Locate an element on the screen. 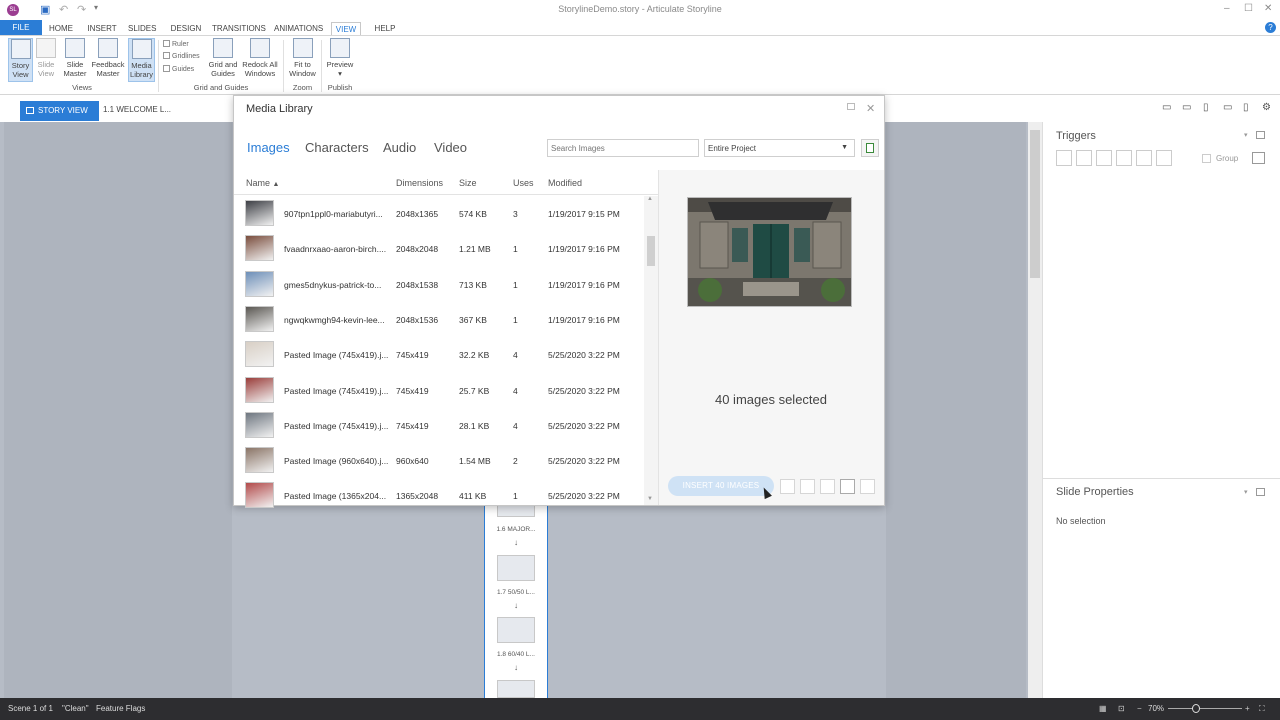 Image resolution: width=1280 pixels, height=720 pixels. tab-audio: Audio is located at coordinates (399, 147).